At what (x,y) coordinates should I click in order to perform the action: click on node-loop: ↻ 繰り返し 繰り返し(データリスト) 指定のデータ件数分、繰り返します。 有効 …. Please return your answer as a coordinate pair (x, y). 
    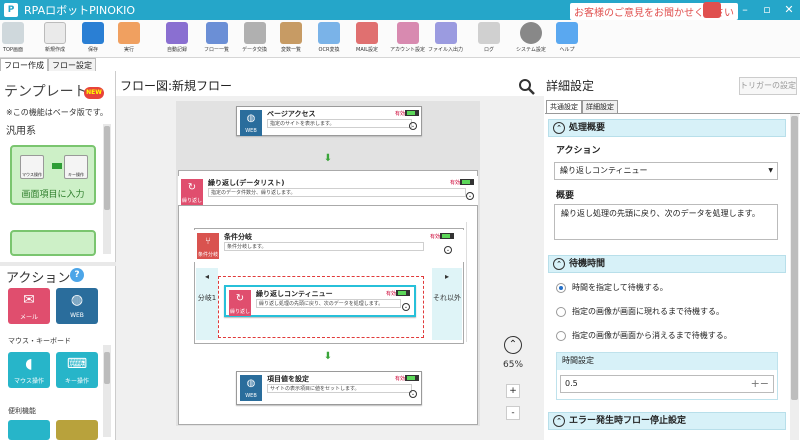
    Looking at the image, I should click on (328, 191).